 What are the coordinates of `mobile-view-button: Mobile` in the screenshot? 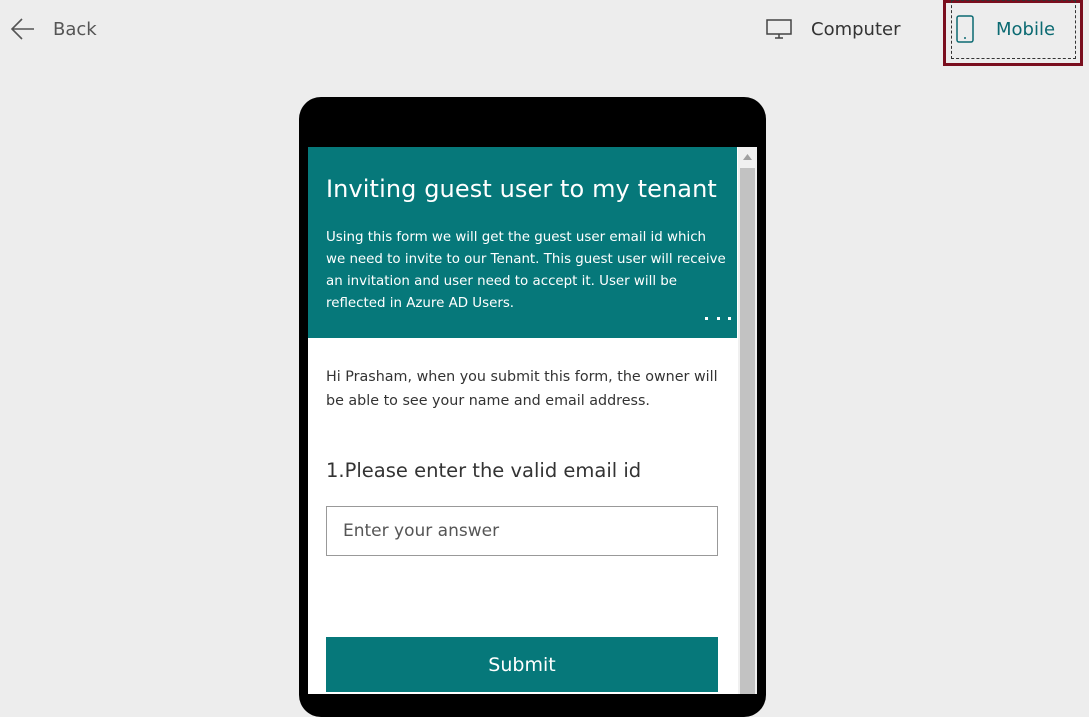 It's located at (1005, 29).